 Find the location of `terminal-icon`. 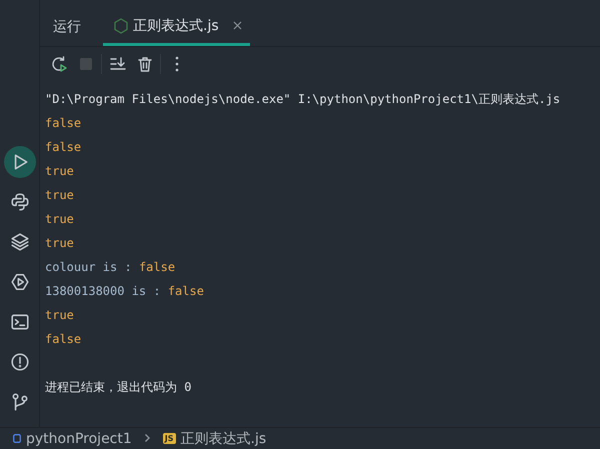

terminal-icon is located at coordinates (20, 322).